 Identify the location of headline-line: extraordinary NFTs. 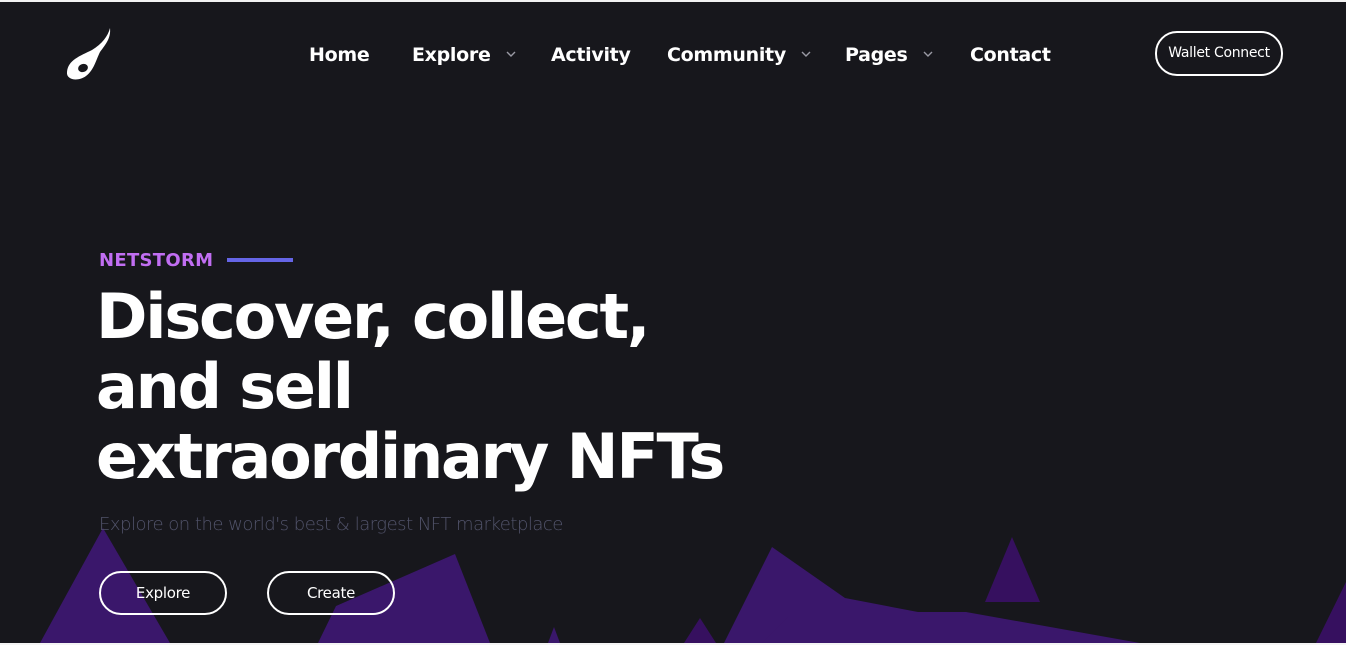
(410, 456).